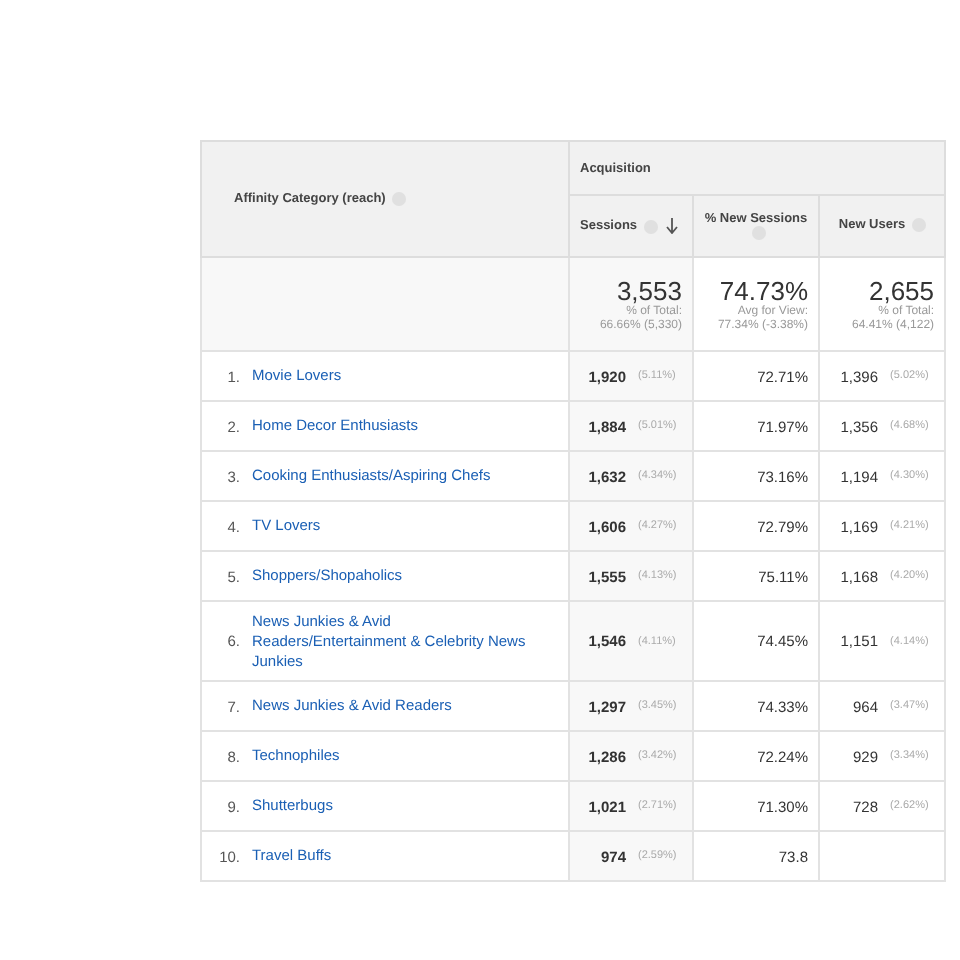 This screenshot has width=960, height=960. I want to click on total-value: 2,655, so click(900, 290).